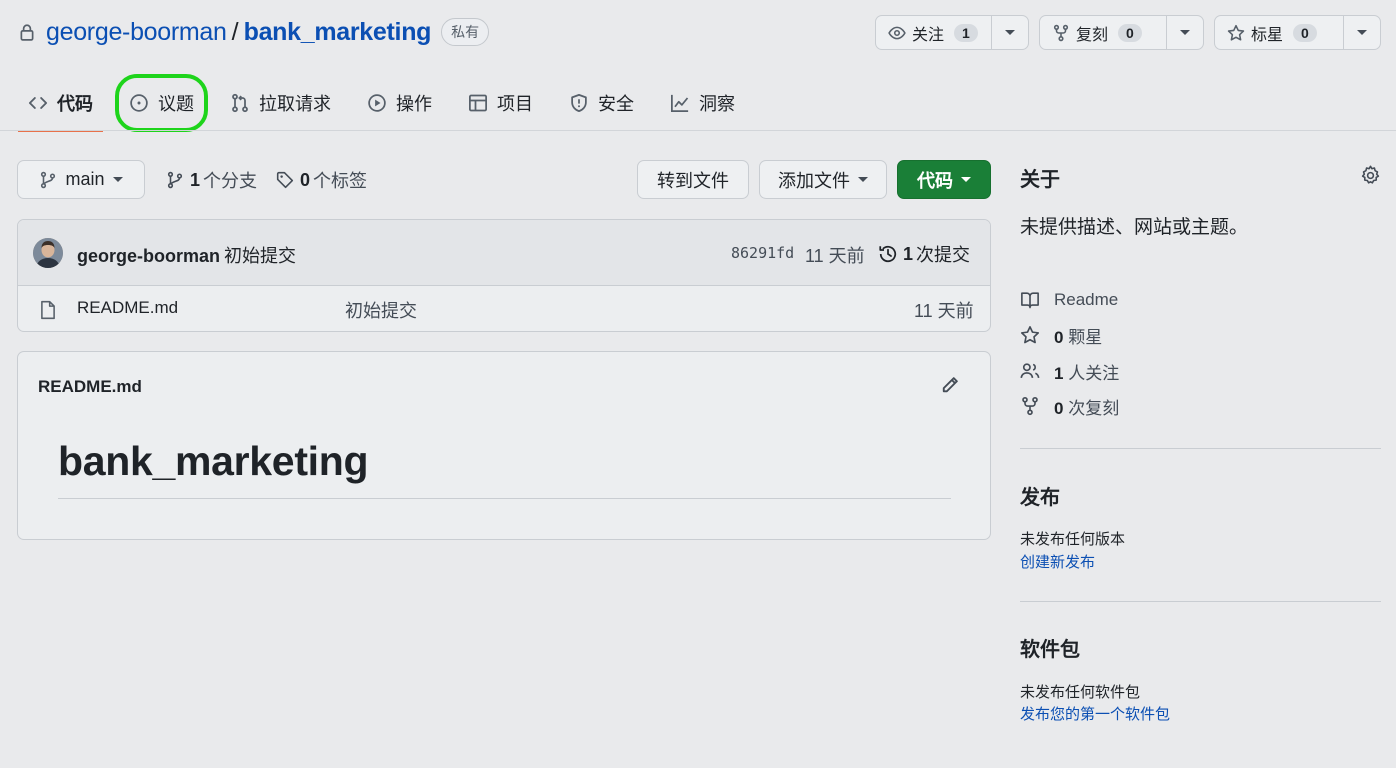 This screenshot has height=768, width=1396. Describe the element at coordinates (38, 103) in the screenshot. I see `code-icon` at that location.